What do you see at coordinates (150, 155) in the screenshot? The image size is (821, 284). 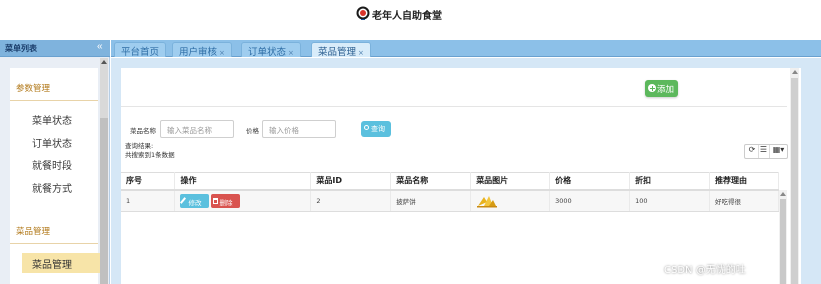 I see `result-count: 共搜索到1条数据` at bounding box center [150, 155].